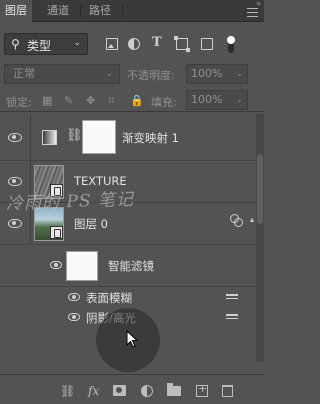 The image size is (320, 404). I want to click on smart-filter-item: 表面模糊, so click(128, 297).